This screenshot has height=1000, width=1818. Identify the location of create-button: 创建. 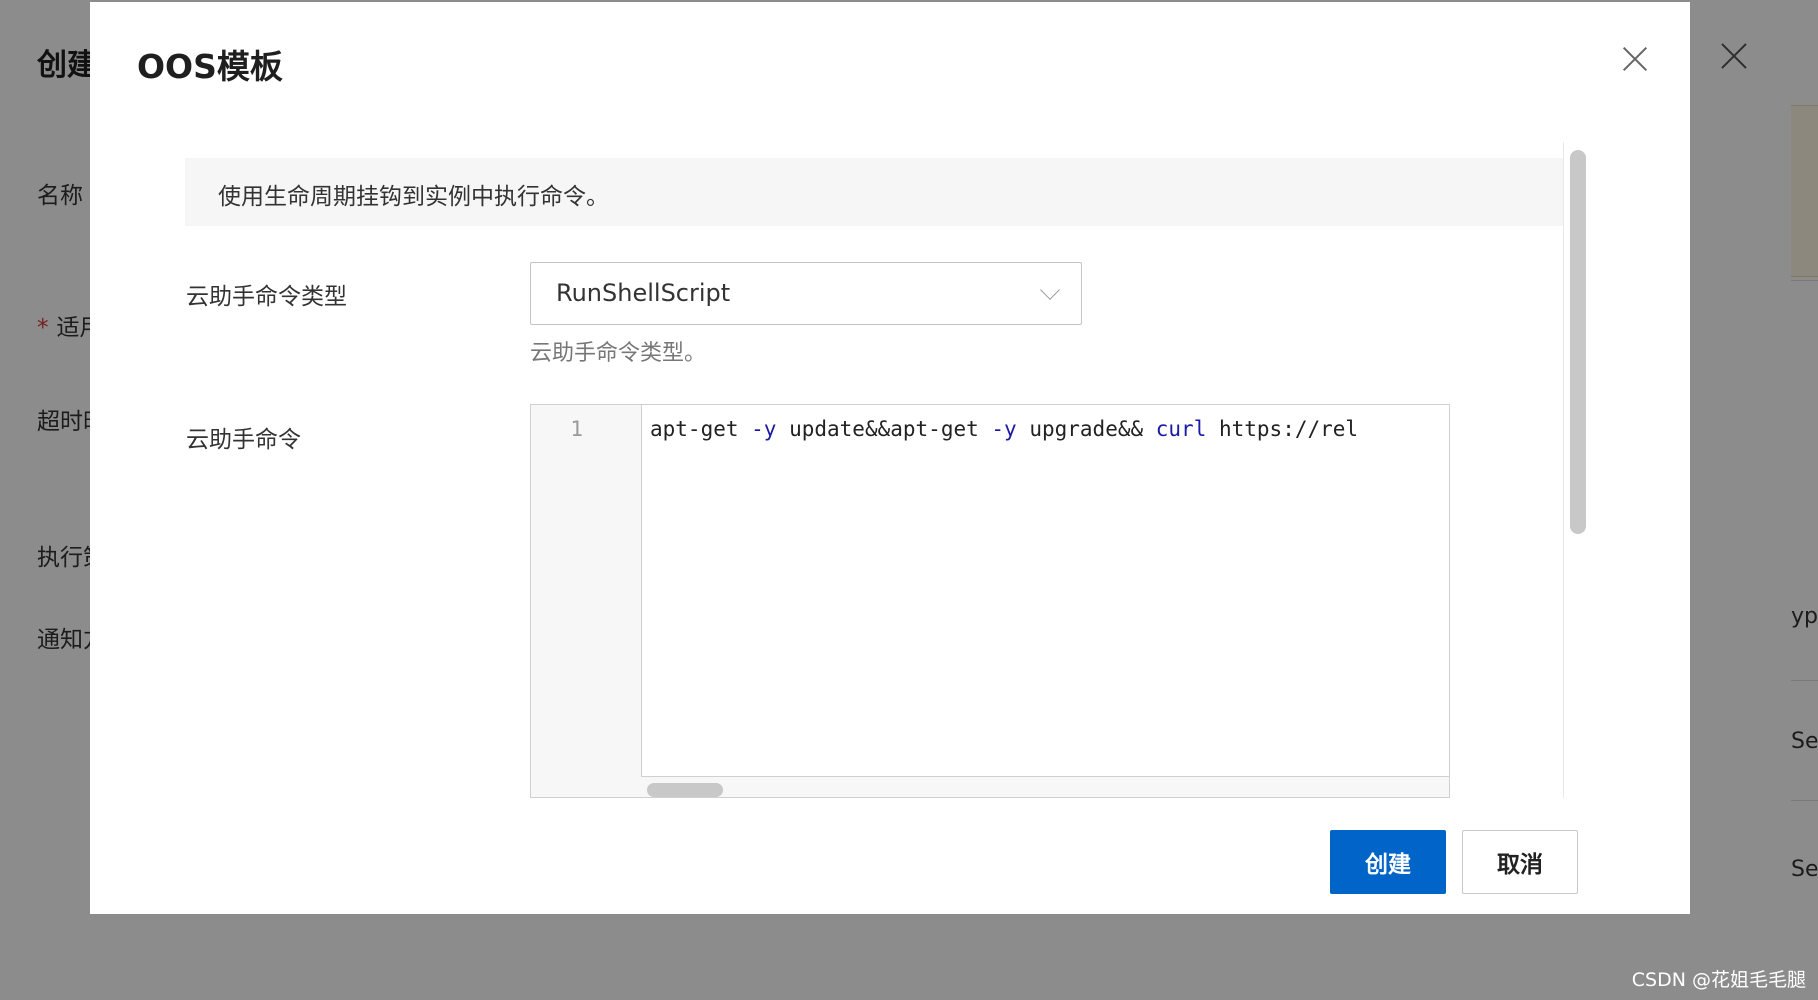
(1388, 862).